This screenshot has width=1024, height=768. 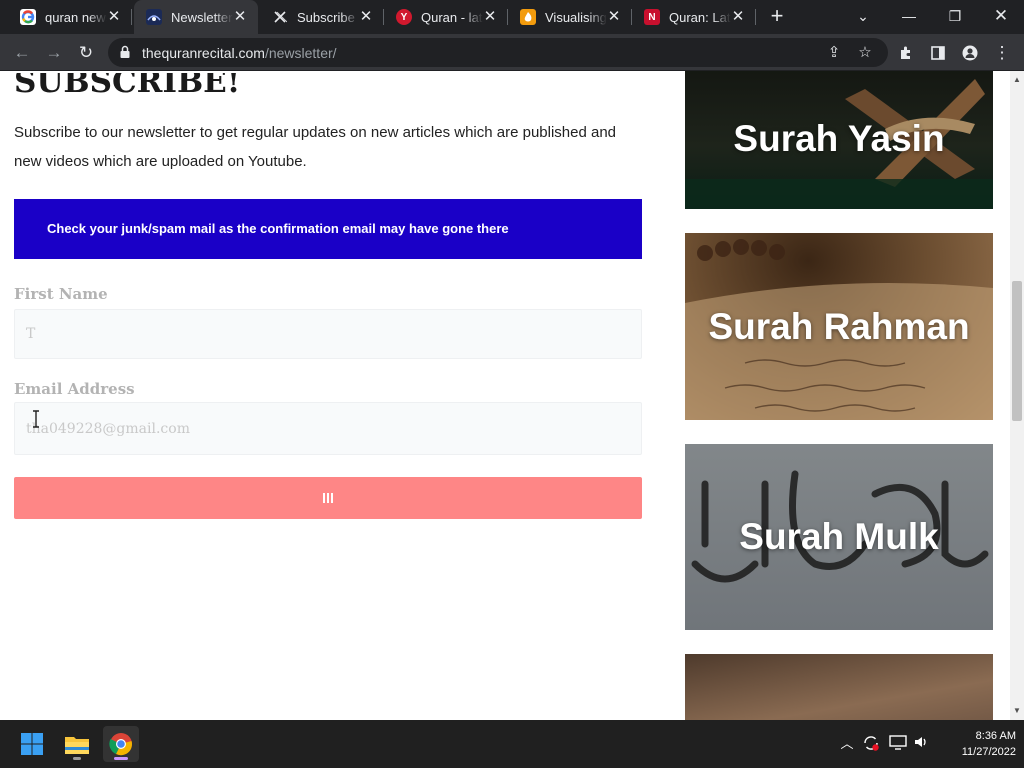 What do you see at coordinates (512, 744) in the screenshot?
I see `windows-taskbar: ︿ 8:36 AM 11/27/2022` at bounding box center [512, 744].